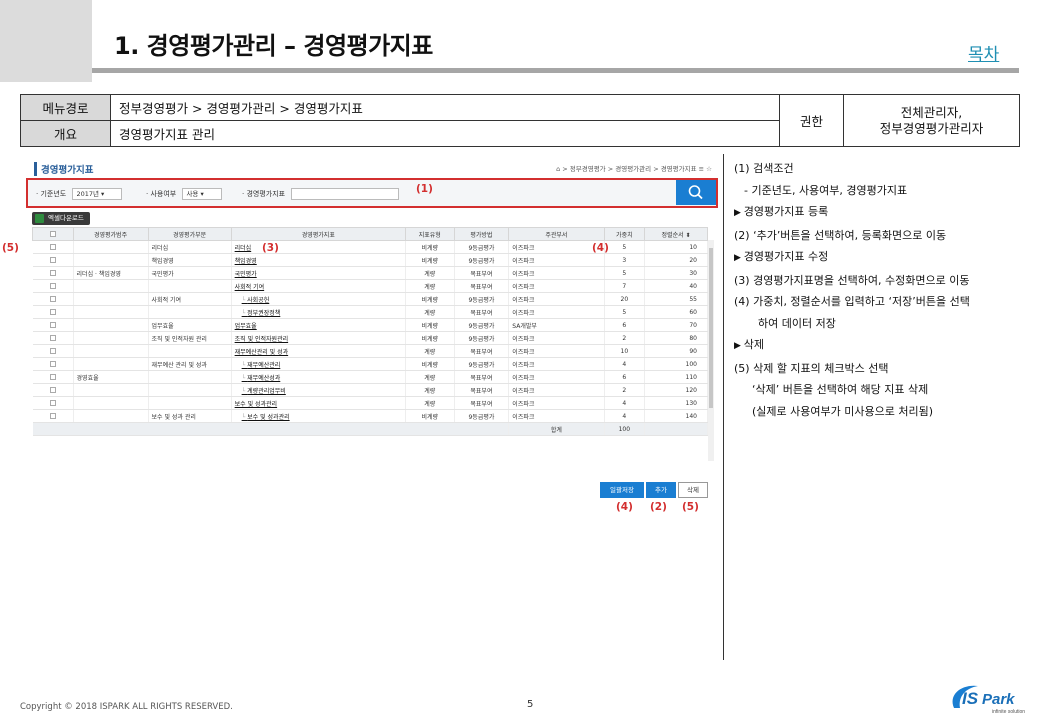 Image resolution: width=1040 pixels, height=720 pixels. I want to click on excel-download-button: 엑셀다운로드, so click(61, 218).